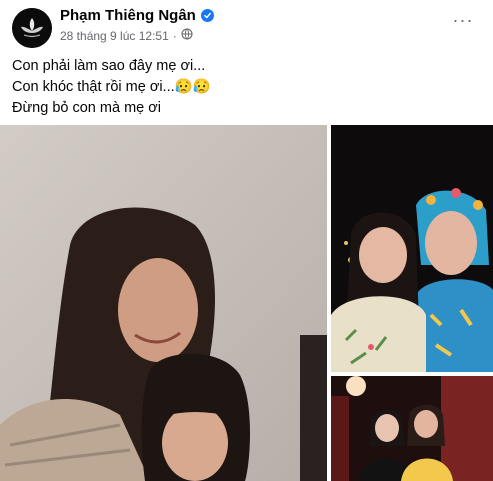 Image resolution: width=493 pixels, height=481 pixels. I want to click on more-options-icon: ···, so click(463, 19).